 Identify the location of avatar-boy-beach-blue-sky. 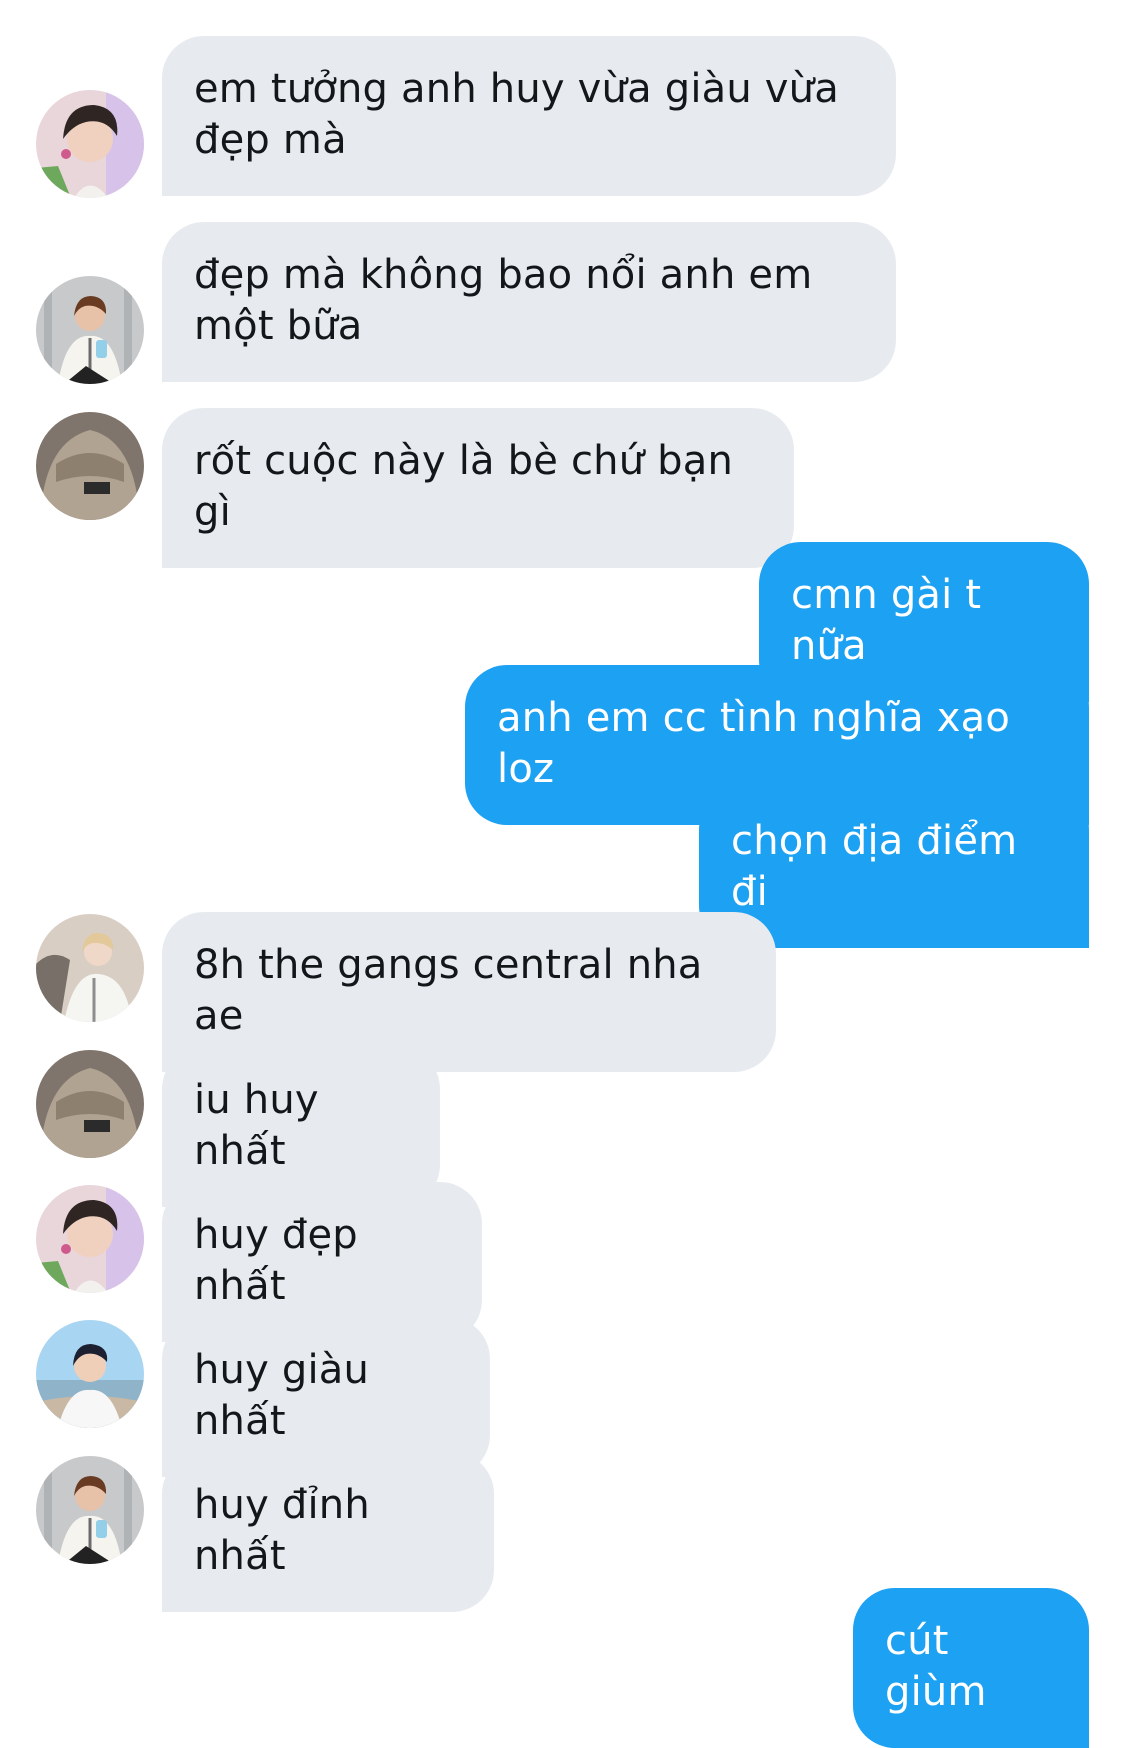
(90, 1374).